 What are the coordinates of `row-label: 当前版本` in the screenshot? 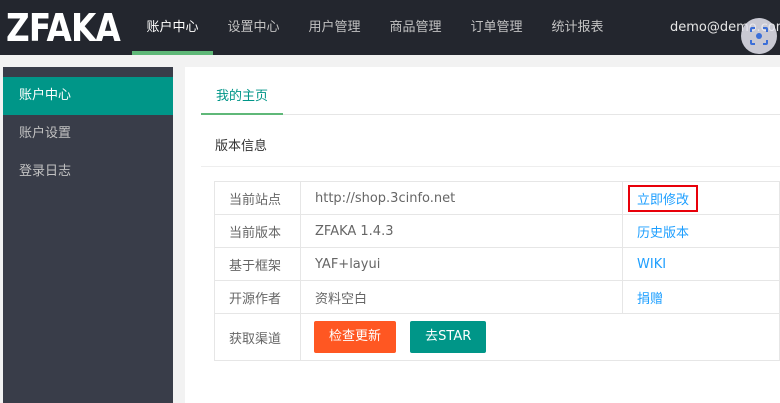 It's located at (257, 231).